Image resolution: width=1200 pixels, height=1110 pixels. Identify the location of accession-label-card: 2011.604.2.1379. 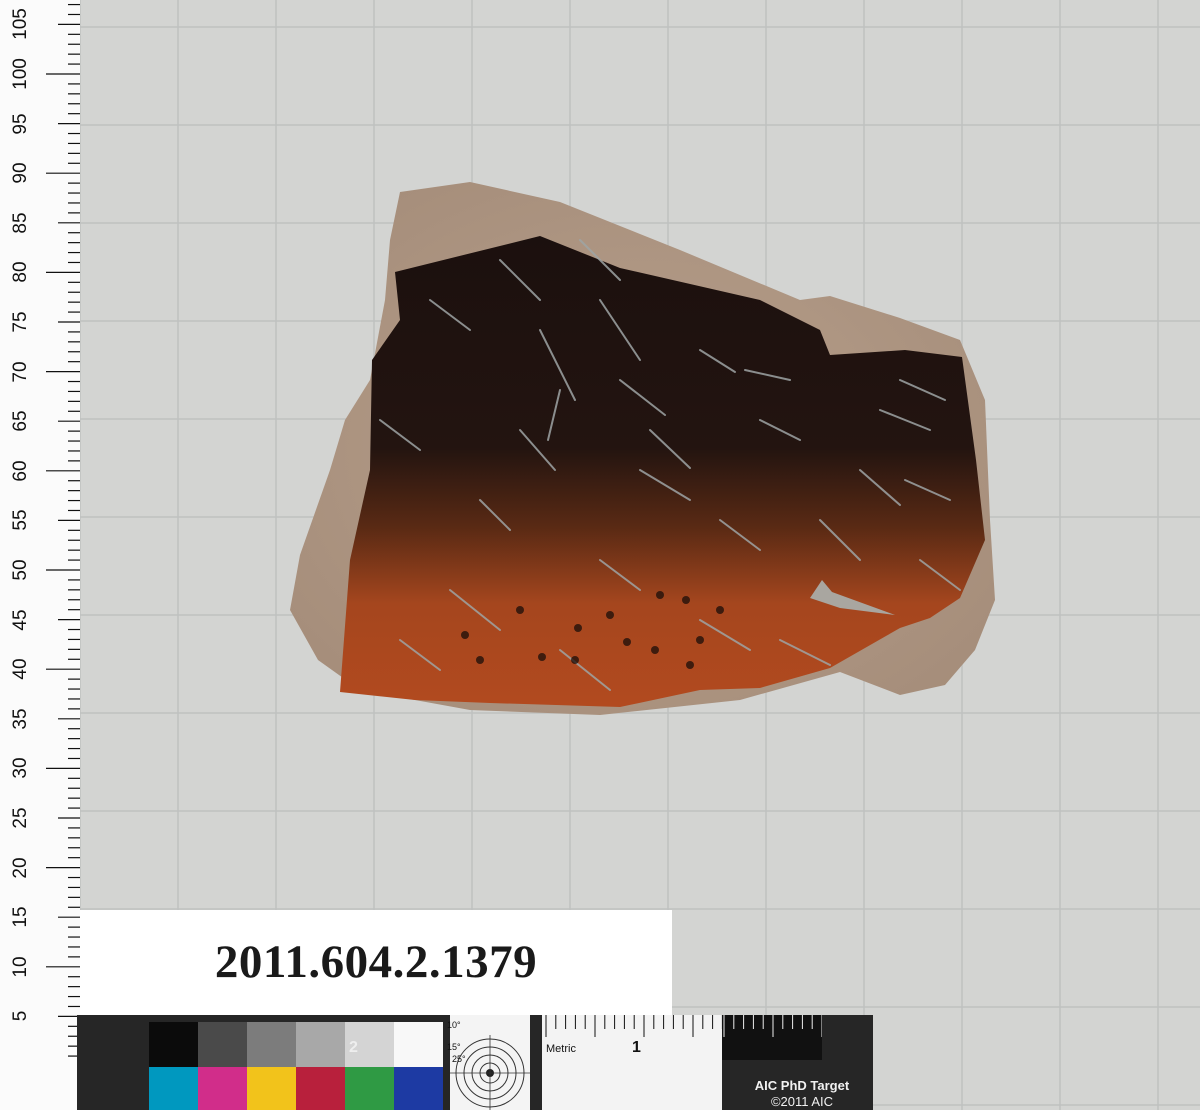
(376, 964).